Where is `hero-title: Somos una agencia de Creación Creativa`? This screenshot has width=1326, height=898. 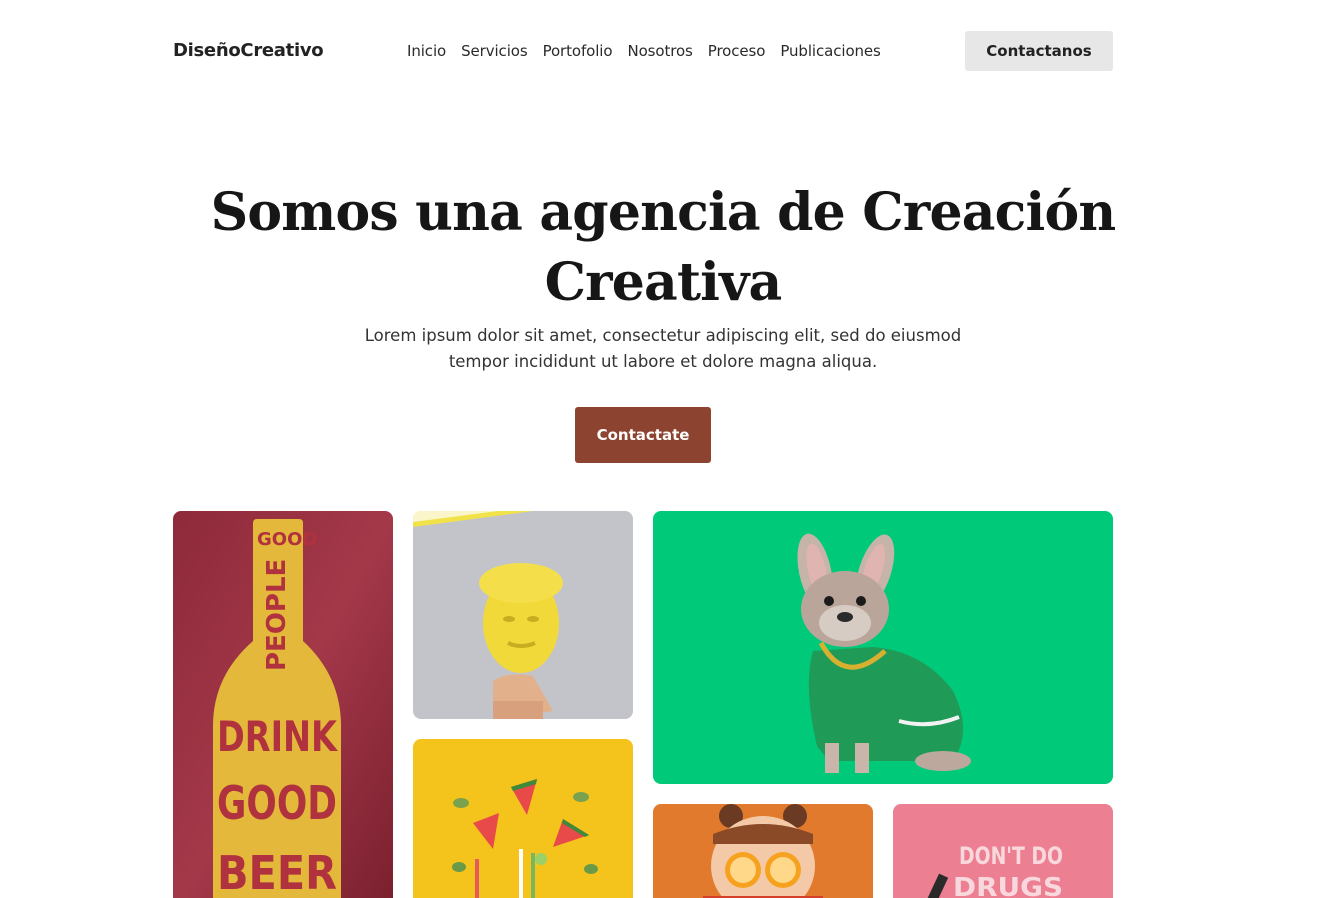 hero-title: Somos una agencia de Creación Creativa is located at coordinates (663, 248).